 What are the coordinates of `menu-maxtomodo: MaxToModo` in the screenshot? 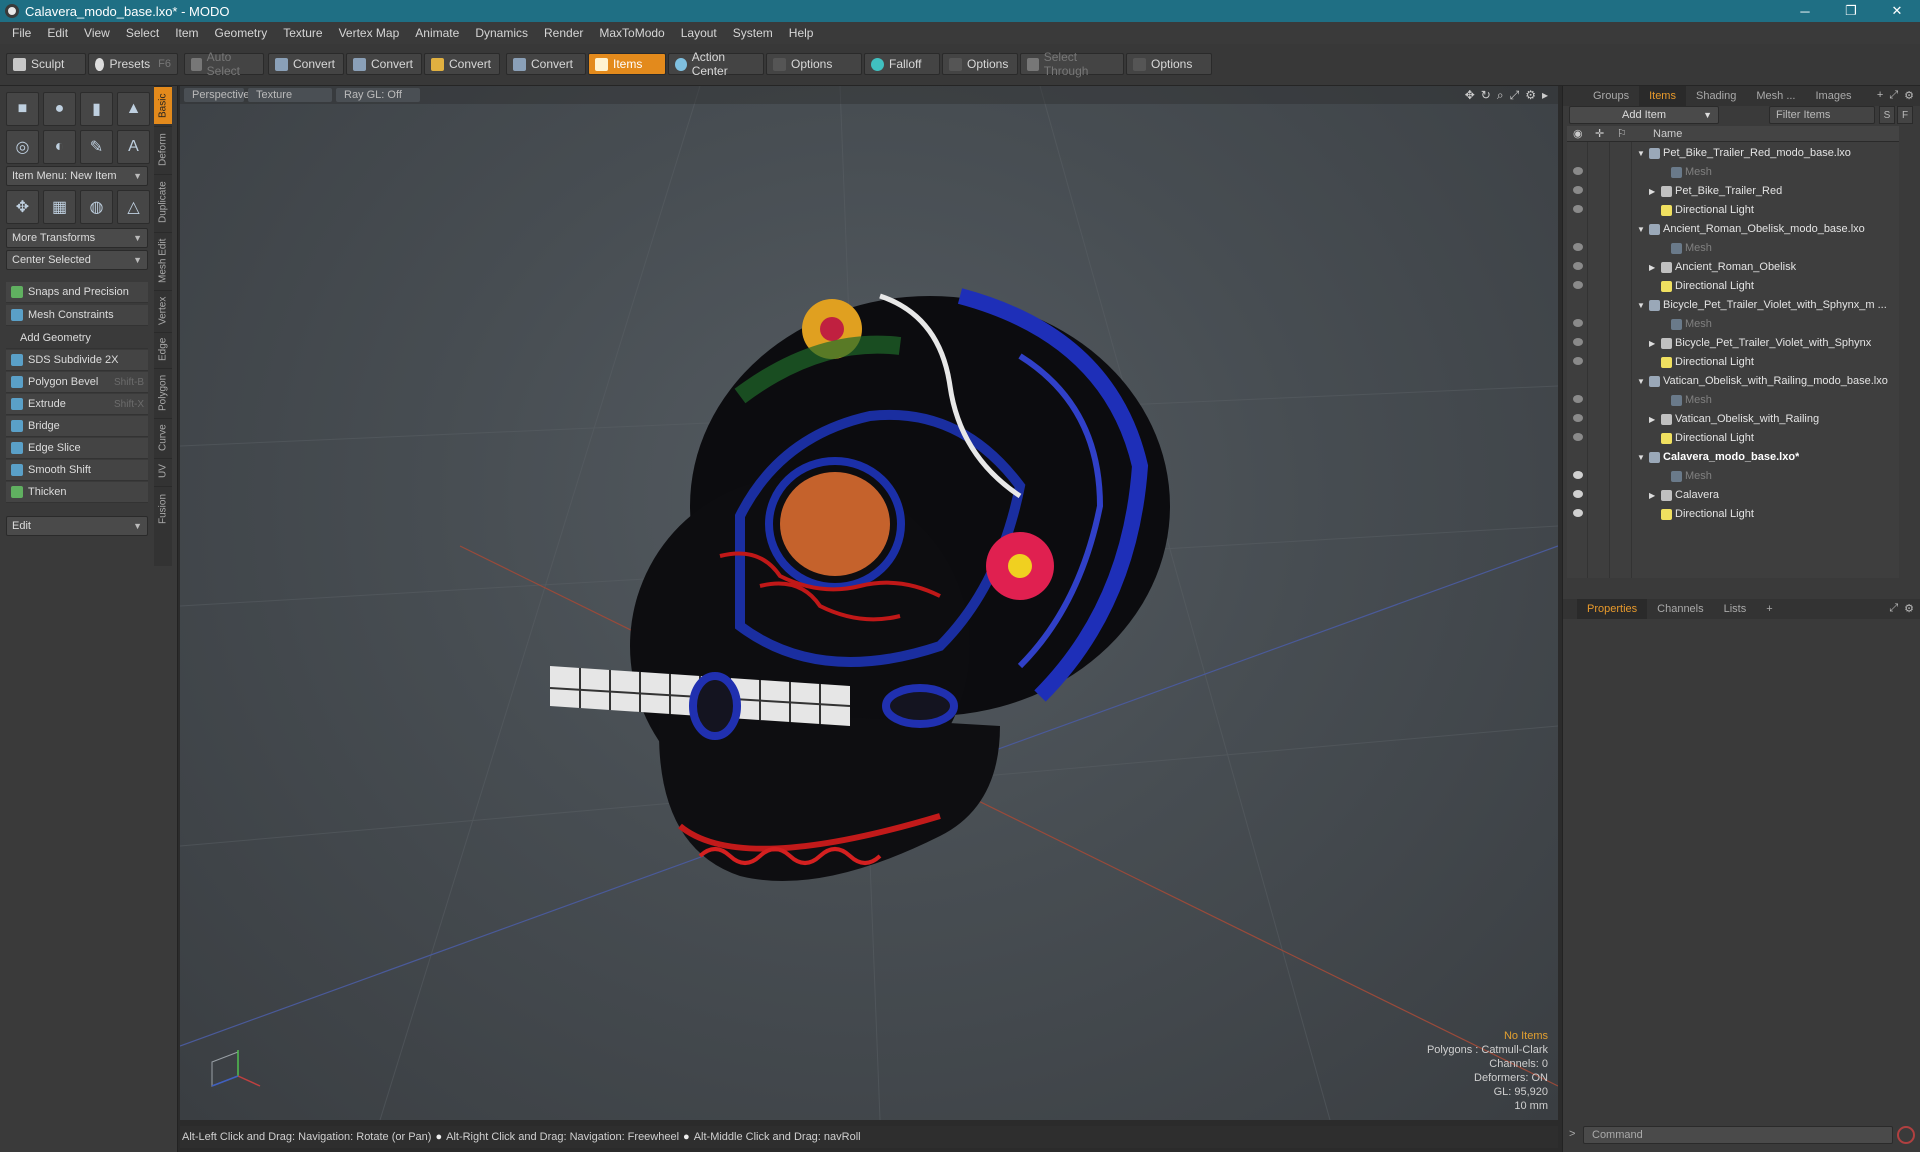 It's located at (631, 33).